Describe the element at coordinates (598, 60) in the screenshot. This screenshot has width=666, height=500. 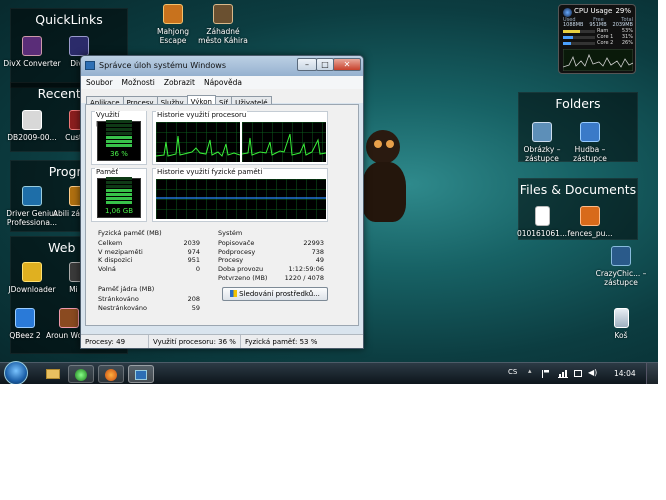
I see `cpu-gadget-graph` at that location.